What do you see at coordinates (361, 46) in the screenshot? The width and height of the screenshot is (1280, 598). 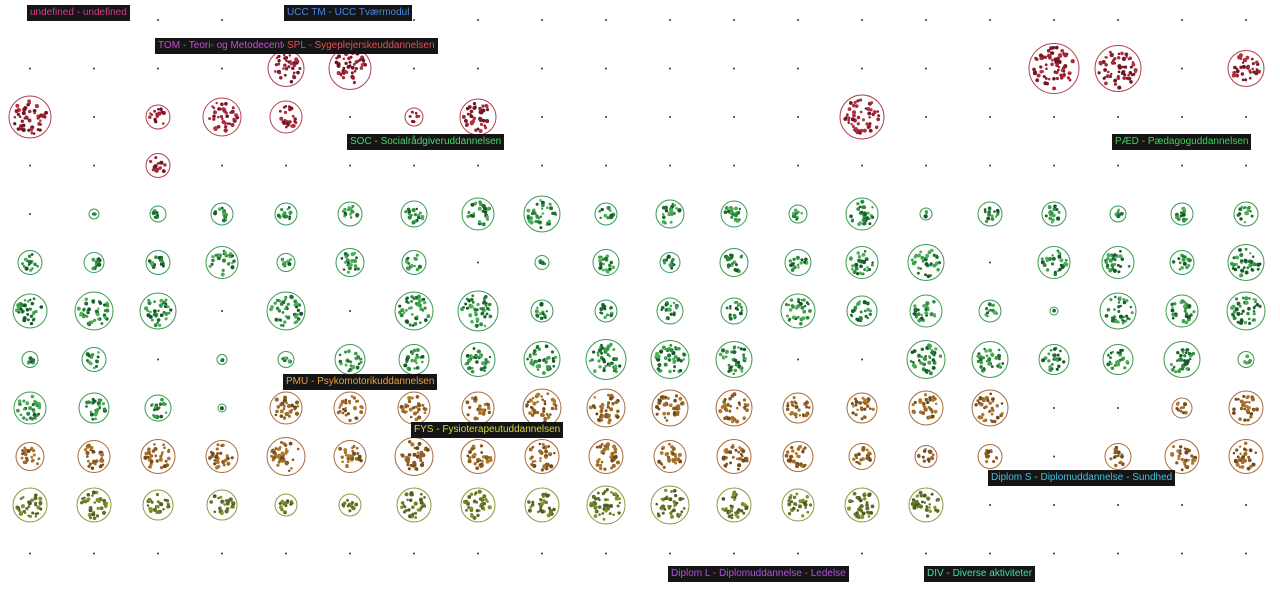 I see `label-spl: SPL - Sygeplejerskeuddannelsen` at bounding box center [361, 46].